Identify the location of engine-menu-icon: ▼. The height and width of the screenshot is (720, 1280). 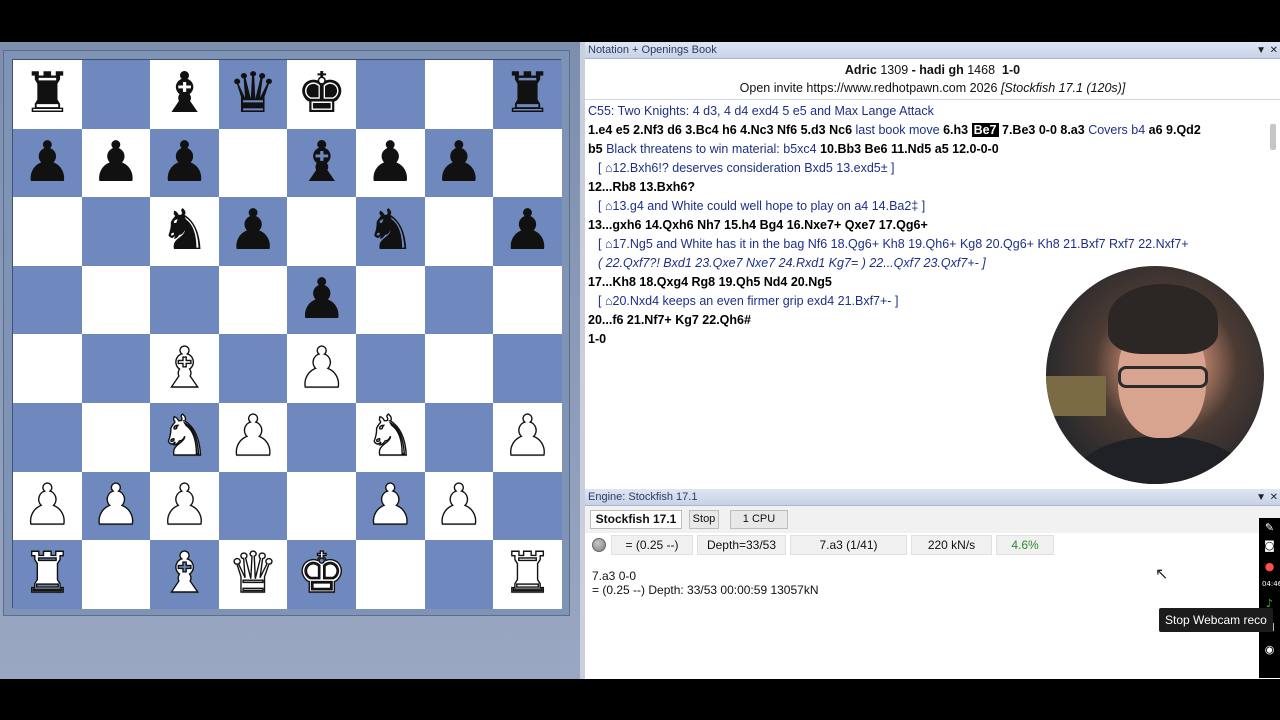
(1261, 497).